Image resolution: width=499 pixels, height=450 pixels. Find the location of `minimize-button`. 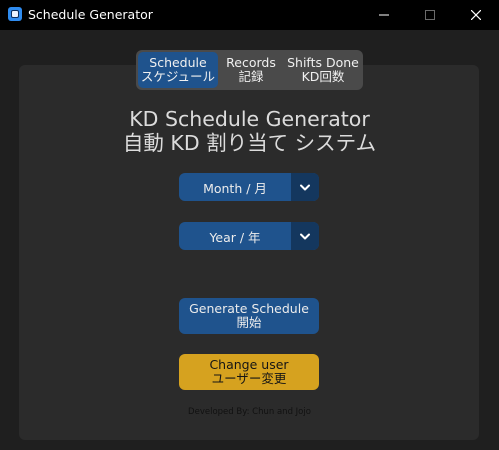

minimize-button is located at coordinates (384, 15).